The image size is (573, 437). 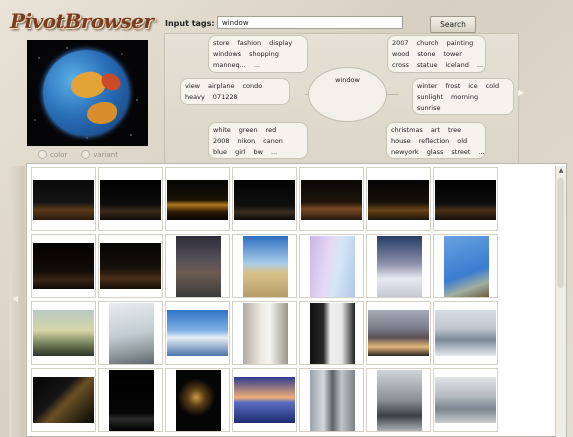 I want to click on tag-link: heavy, so click(x=195, y=97).